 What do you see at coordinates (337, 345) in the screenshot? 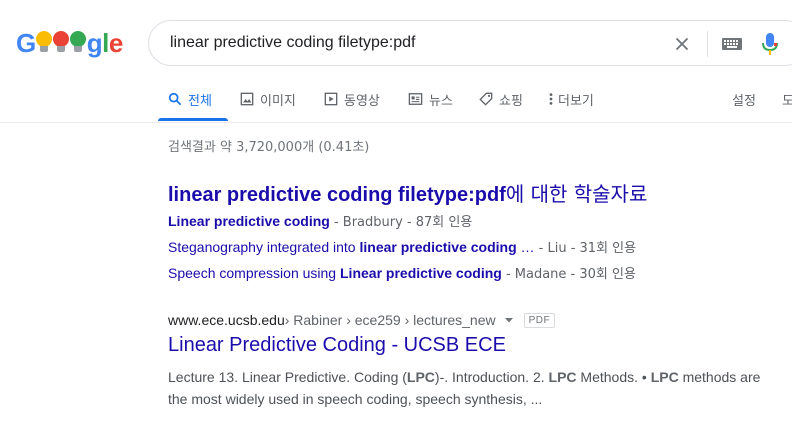
I see `result-title-link: Linear Predictive Coding - UCSB ECE` at bounding box center [337, 345].